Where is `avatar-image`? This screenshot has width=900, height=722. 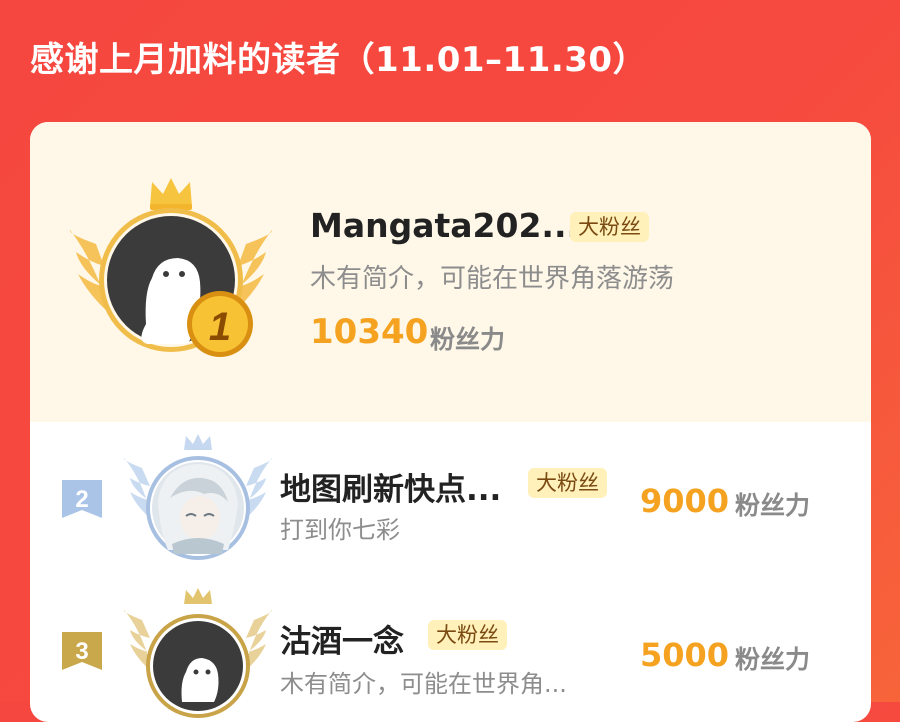 avatar-image is located at coordinates (198, 509).